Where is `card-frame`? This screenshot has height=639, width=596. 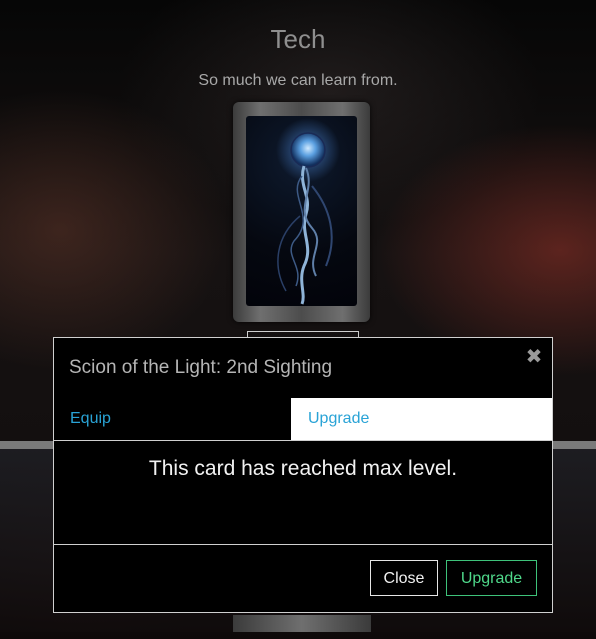 card-frame is located at coordinates (301, 212).